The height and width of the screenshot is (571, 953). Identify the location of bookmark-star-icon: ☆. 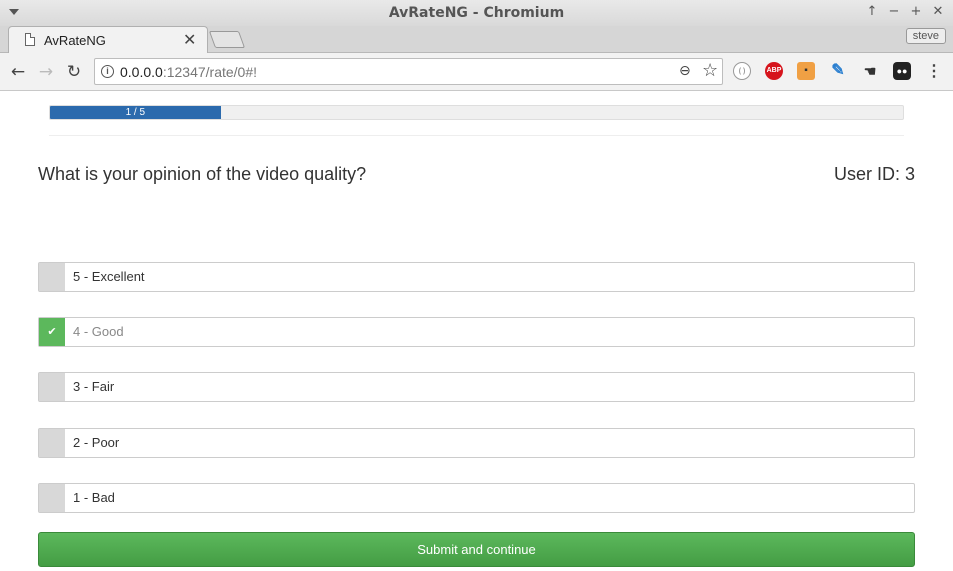
(710, 70).